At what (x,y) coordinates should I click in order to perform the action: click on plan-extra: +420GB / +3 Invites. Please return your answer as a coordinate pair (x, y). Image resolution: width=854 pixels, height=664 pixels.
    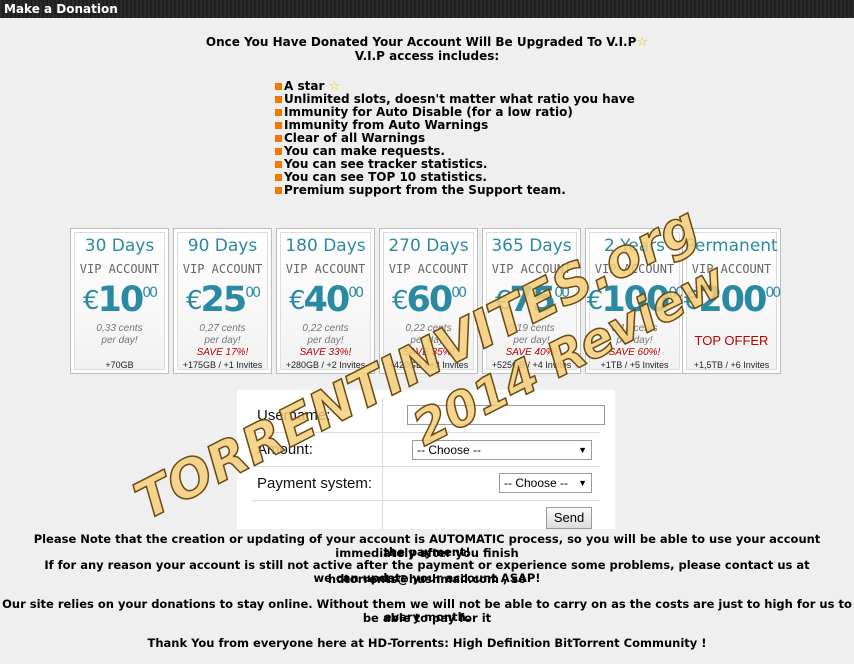
    Looking at the image, I should click on (428, 365).